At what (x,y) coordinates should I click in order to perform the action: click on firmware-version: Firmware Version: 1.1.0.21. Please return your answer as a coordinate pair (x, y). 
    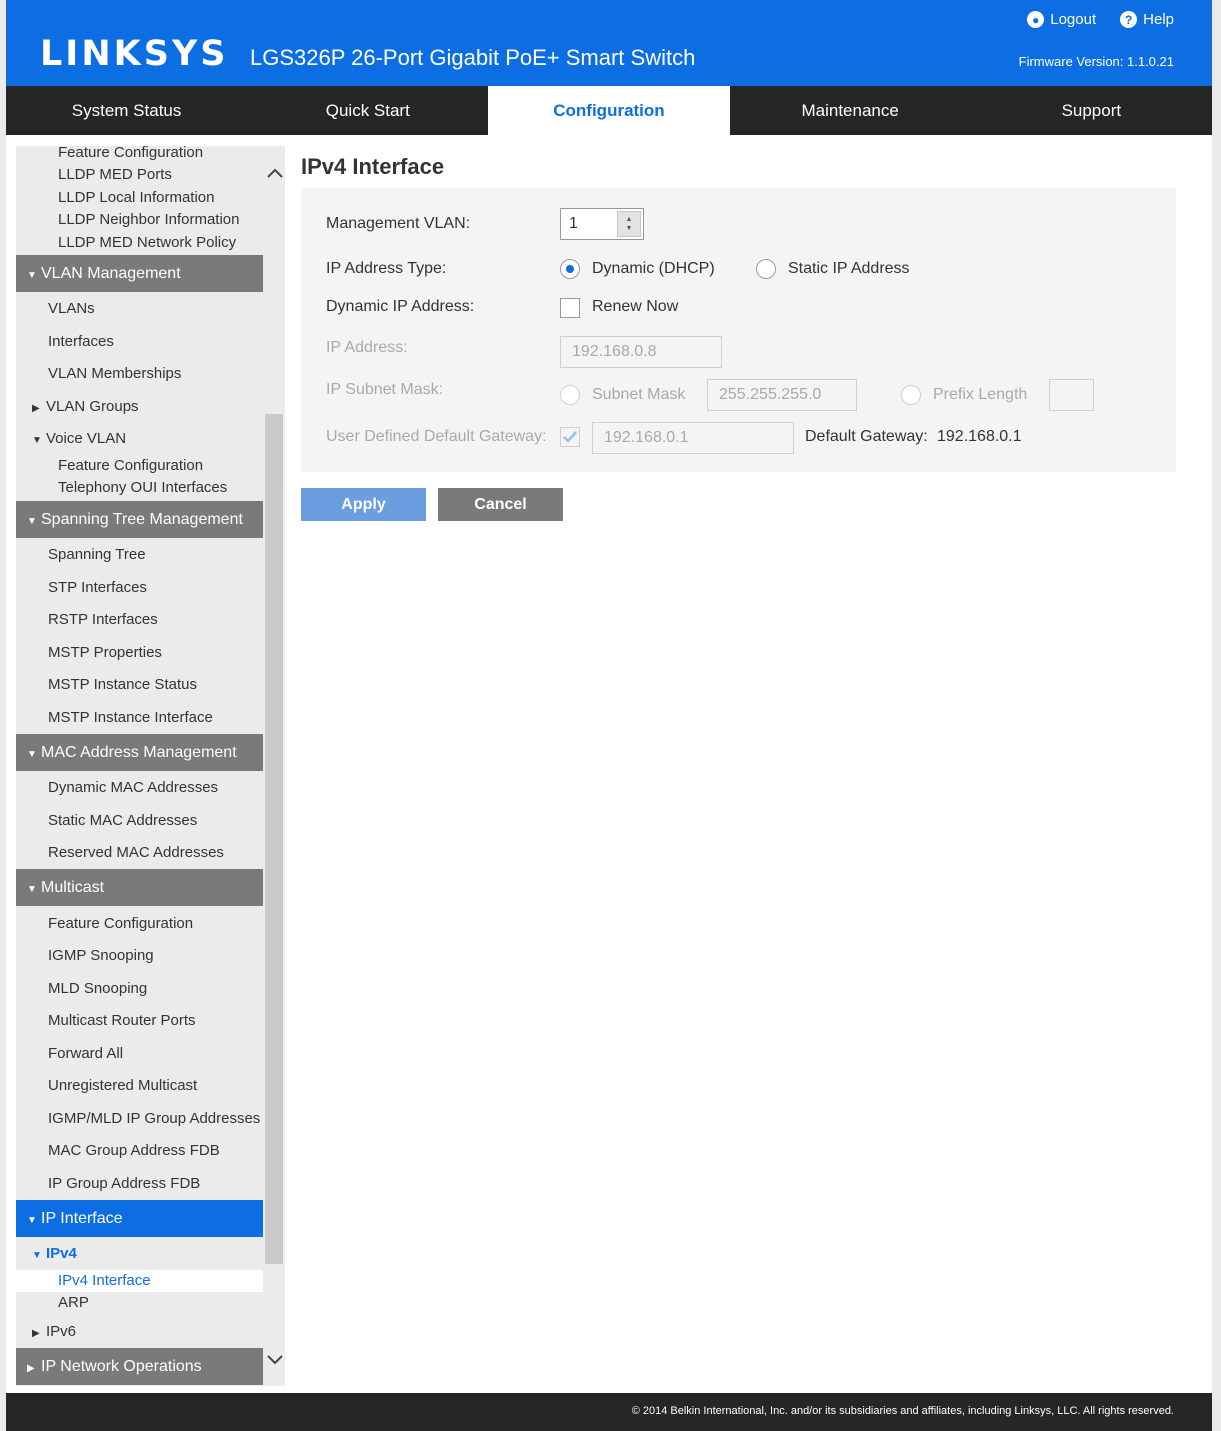
    Looking at the image, I should click on (1096, 61).